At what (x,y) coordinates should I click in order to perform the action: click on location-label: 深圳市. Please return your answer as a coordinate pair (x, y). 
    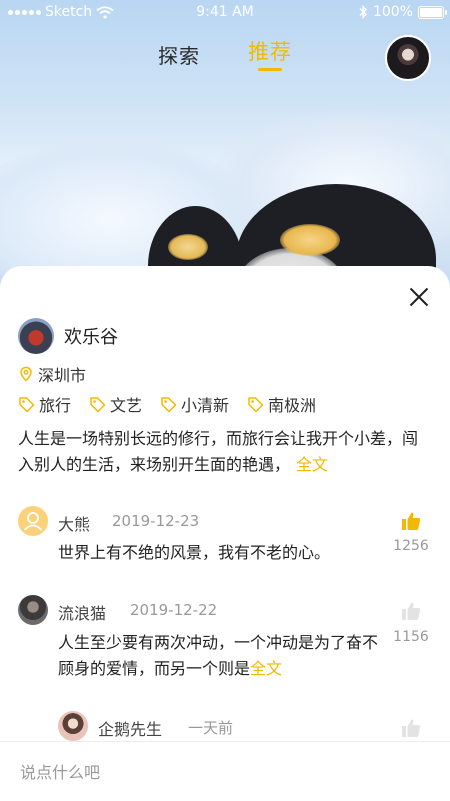
    Looking at the image, I should click on (62, 375).